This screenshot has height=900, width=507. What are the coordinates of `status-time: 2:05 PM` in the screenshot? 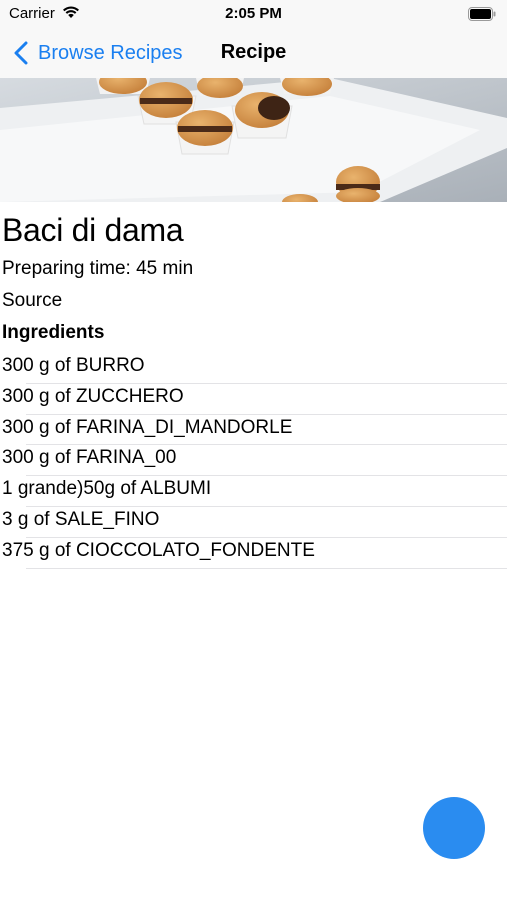 It's located at (253, 13).